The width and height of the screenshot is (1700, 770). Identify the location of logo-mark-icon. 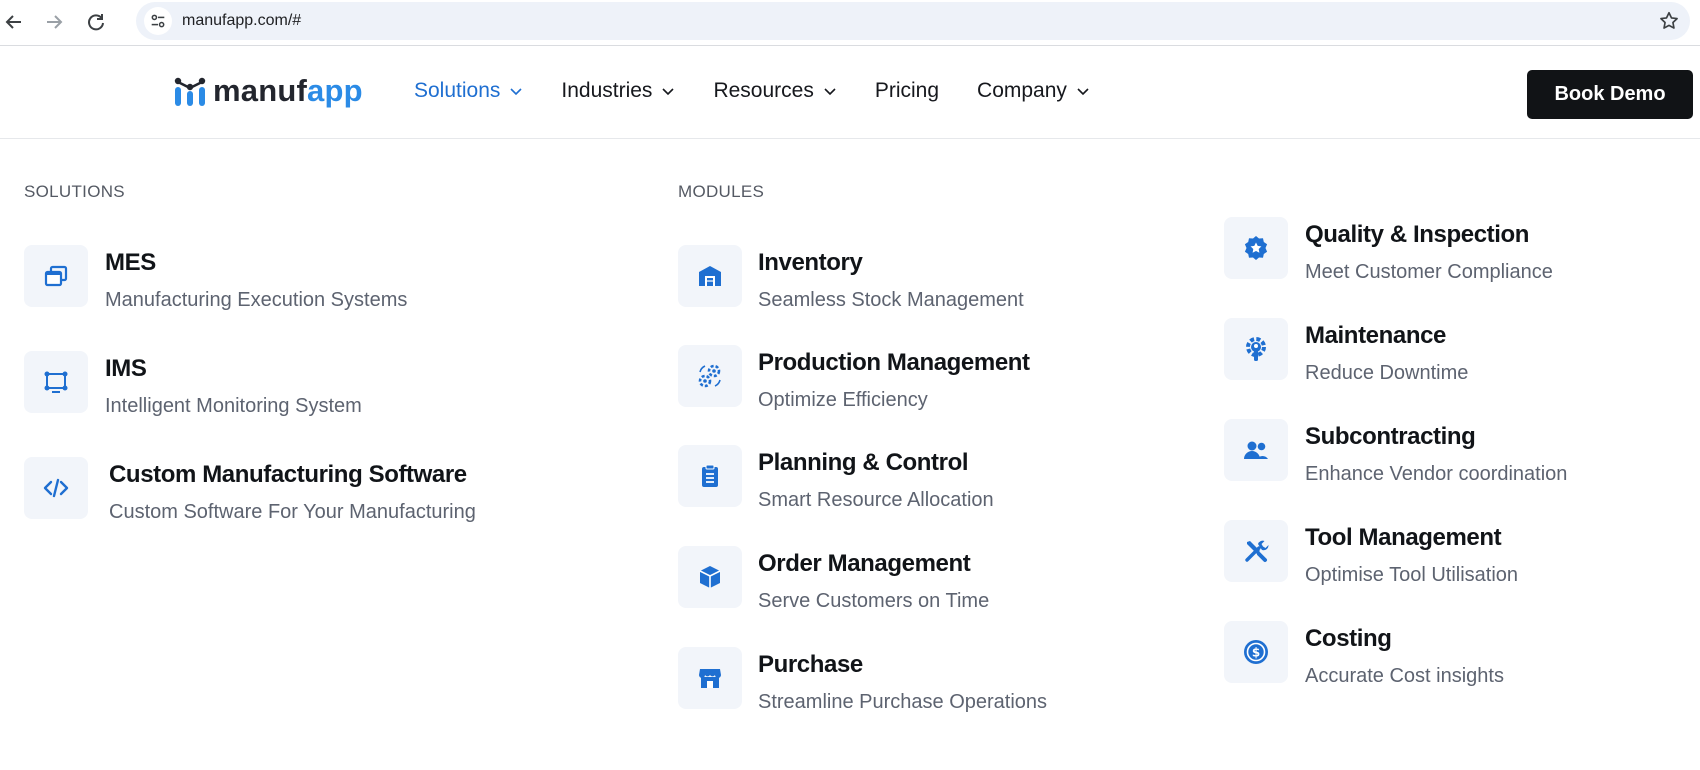
(190, 91).